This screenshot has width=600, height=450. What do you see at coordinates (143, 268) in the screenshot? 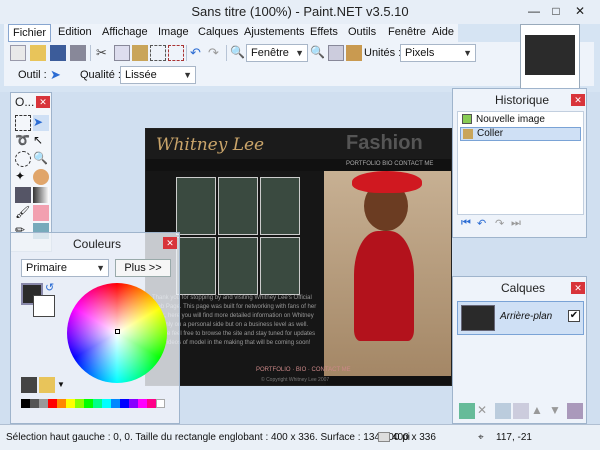
I see `more-button: Plus >>` at bounding box center [143, 268].